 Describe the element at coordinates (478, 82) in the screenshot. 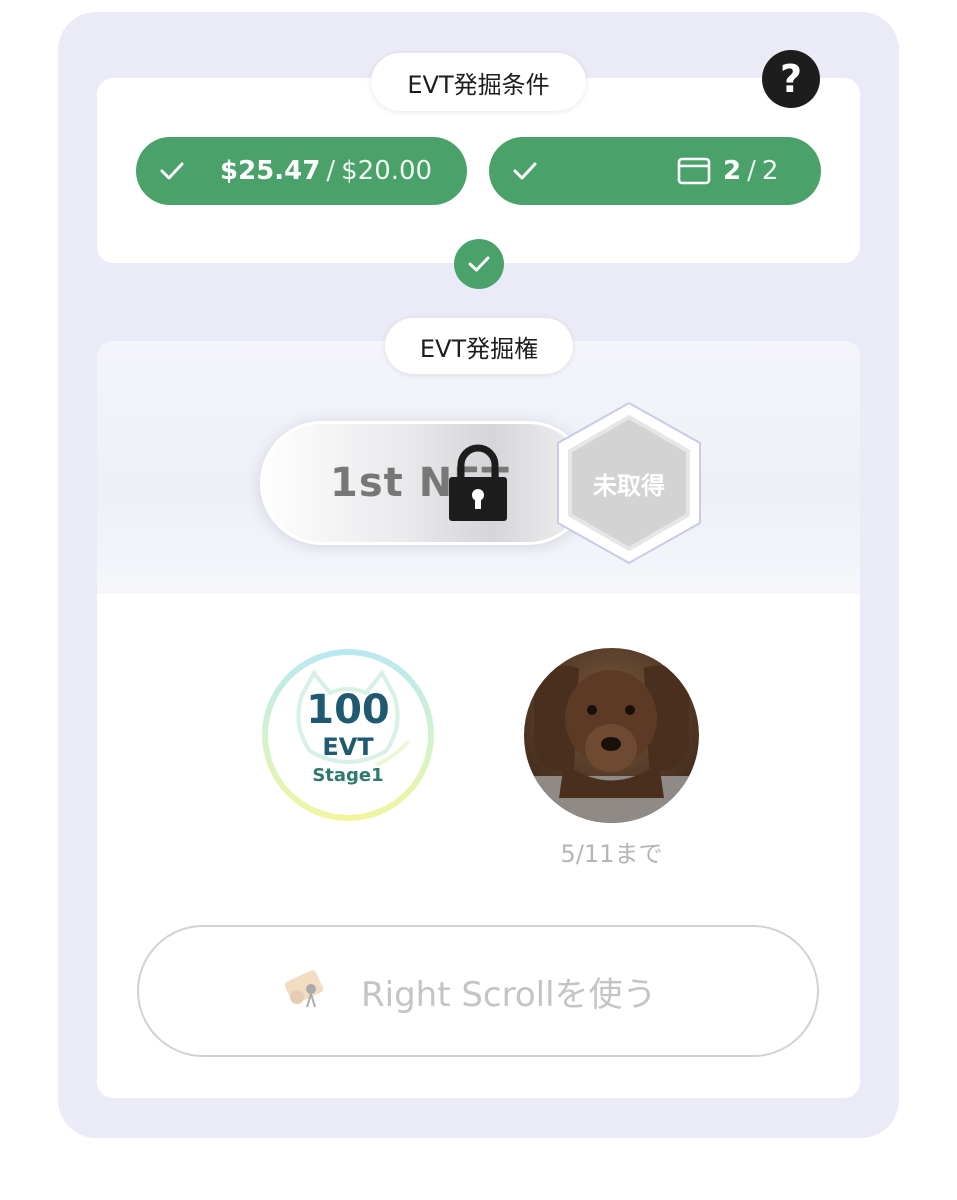

I see `conditions-title: EVT発掘条件` at that location.